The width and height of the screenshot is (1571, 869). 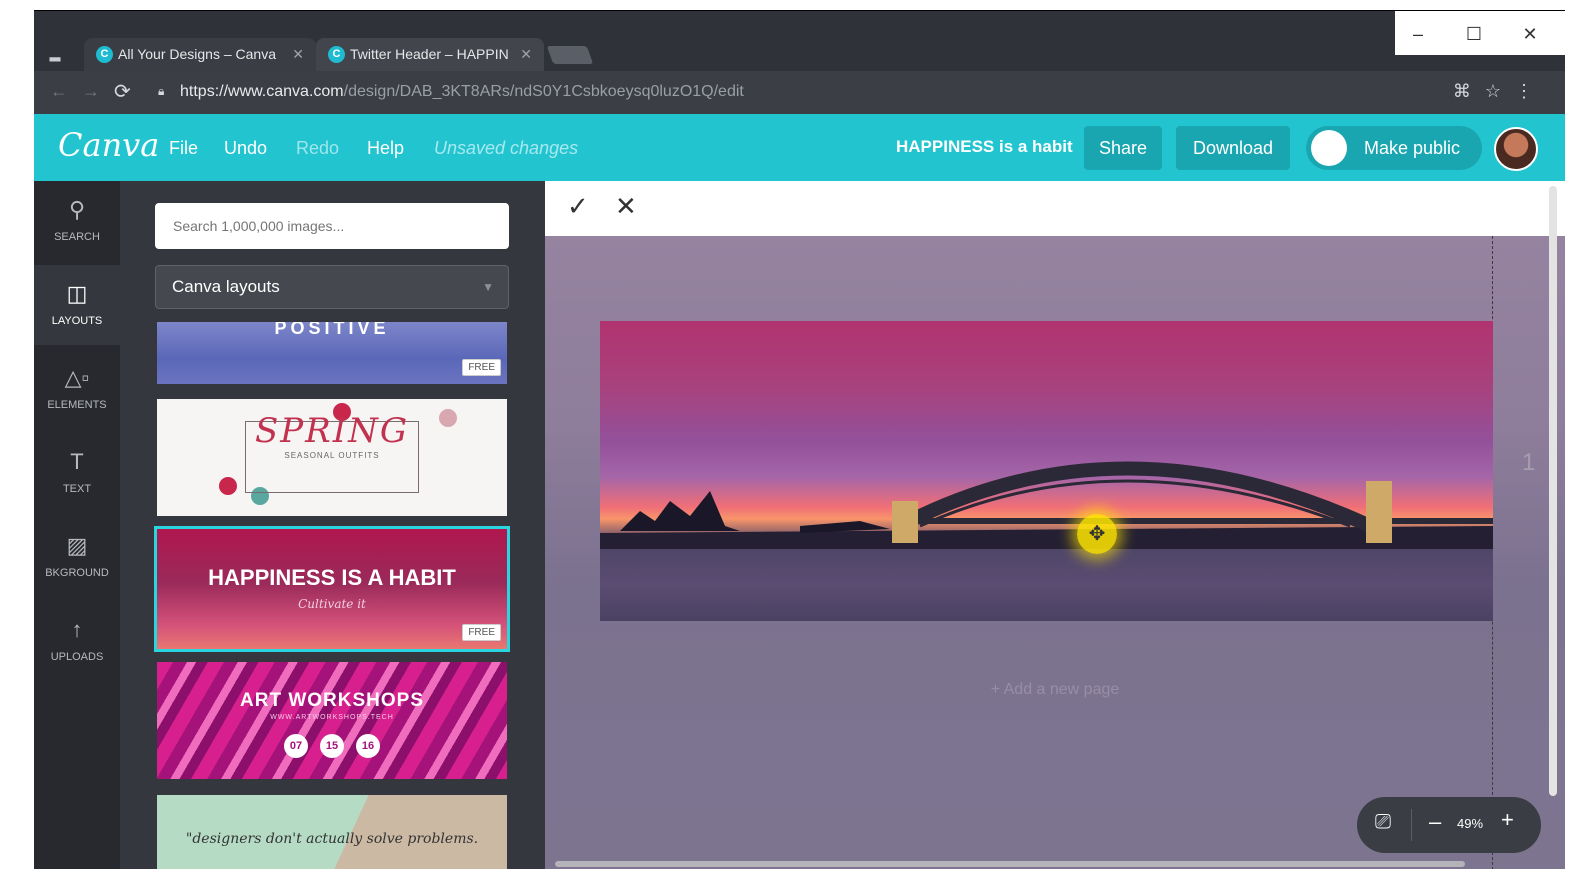 I want to click on background-icon: ▨, so click(x=77, y=545).